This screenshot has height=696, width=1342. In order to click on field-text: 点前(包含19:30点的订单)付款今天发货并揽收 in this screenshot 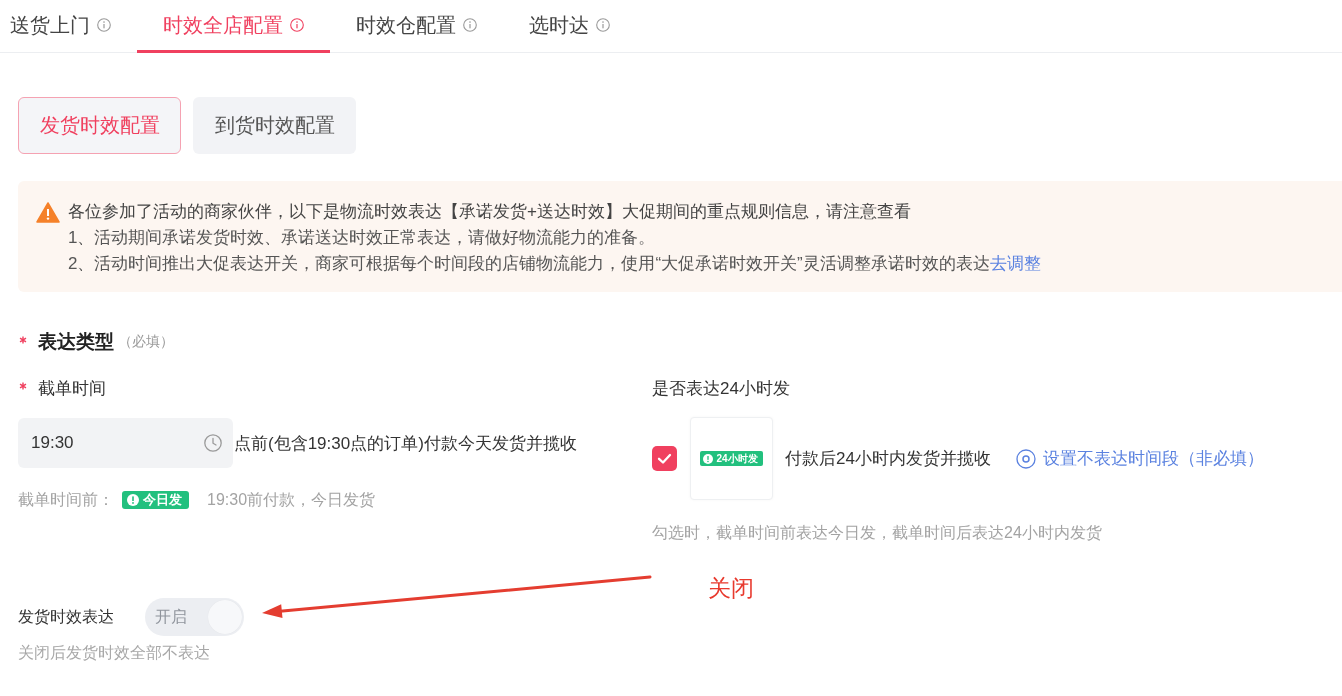, I will do `click(405, 443)`.